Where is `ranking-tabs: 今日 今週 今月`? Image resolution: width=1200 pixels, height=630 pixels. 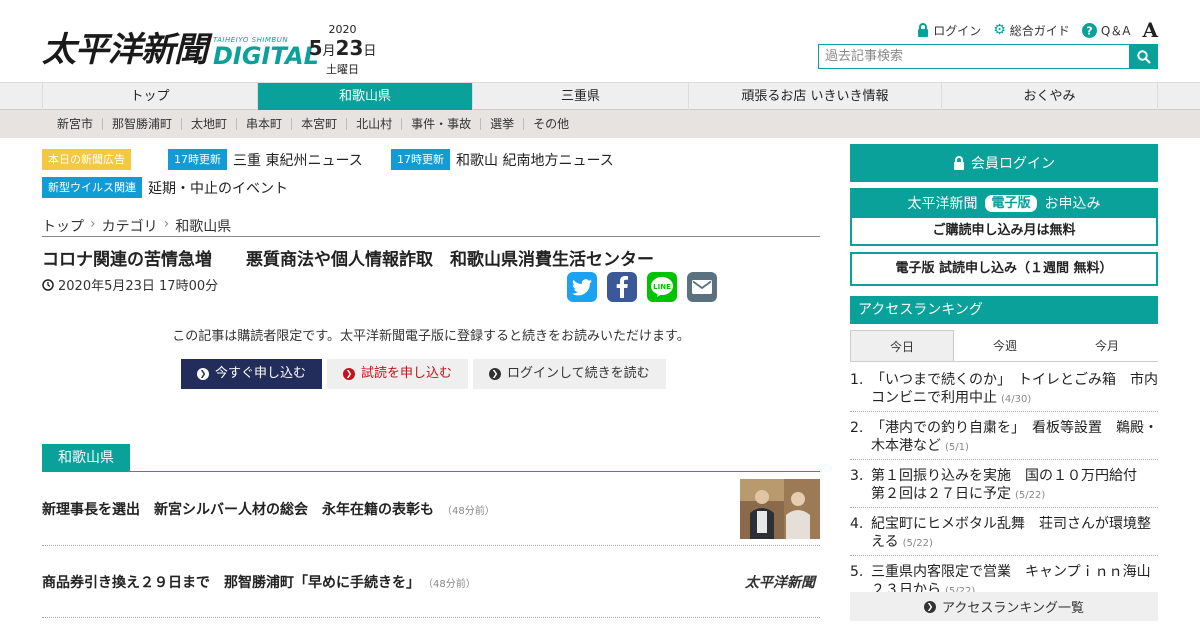
ranking-tabs: 今日 今週 今月 is located at coordinates (1004, 346).